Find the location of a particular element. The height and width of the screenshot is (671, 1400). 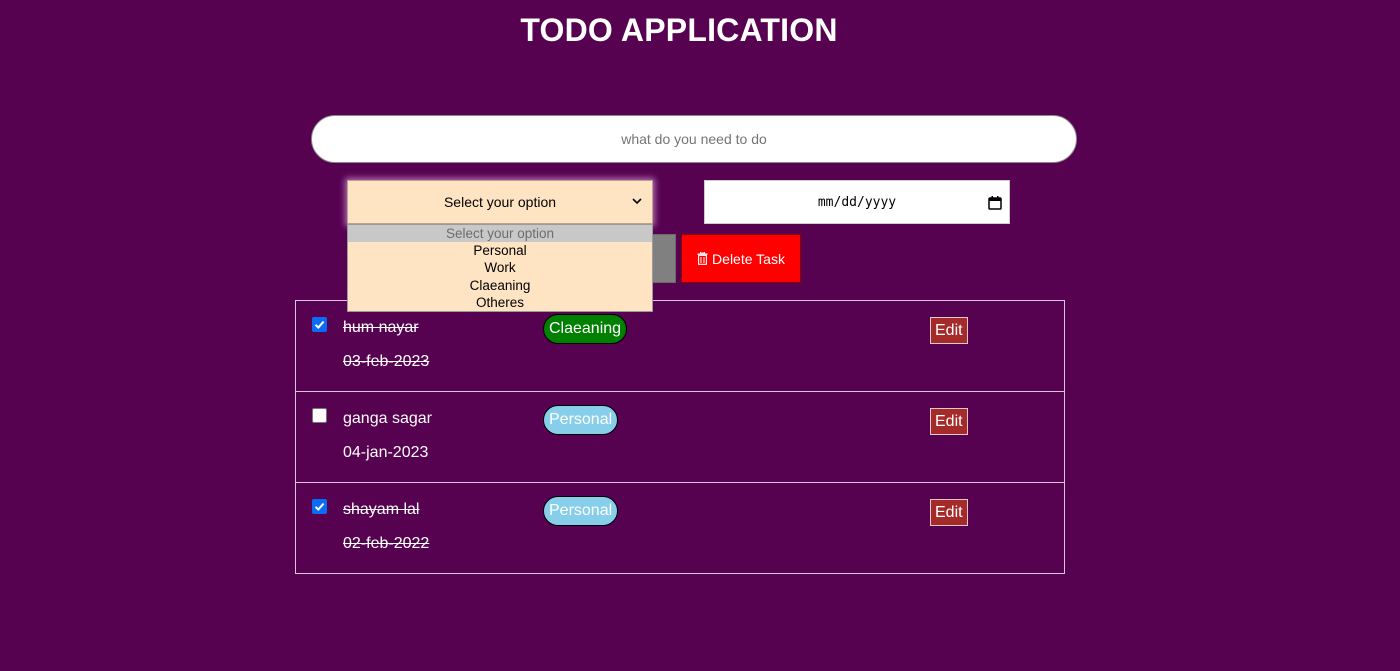

category-select: Select your option is located at coordinates (500, 202).